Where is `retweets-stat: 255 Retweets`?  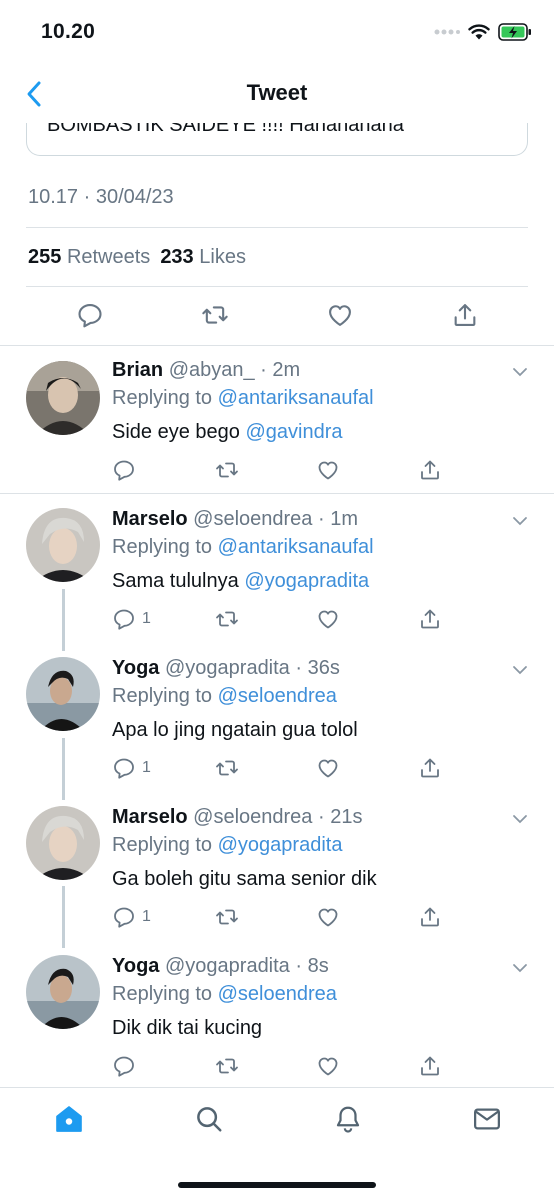
retweets-stat: 255 Retweets is located at coordinates (89, 257).